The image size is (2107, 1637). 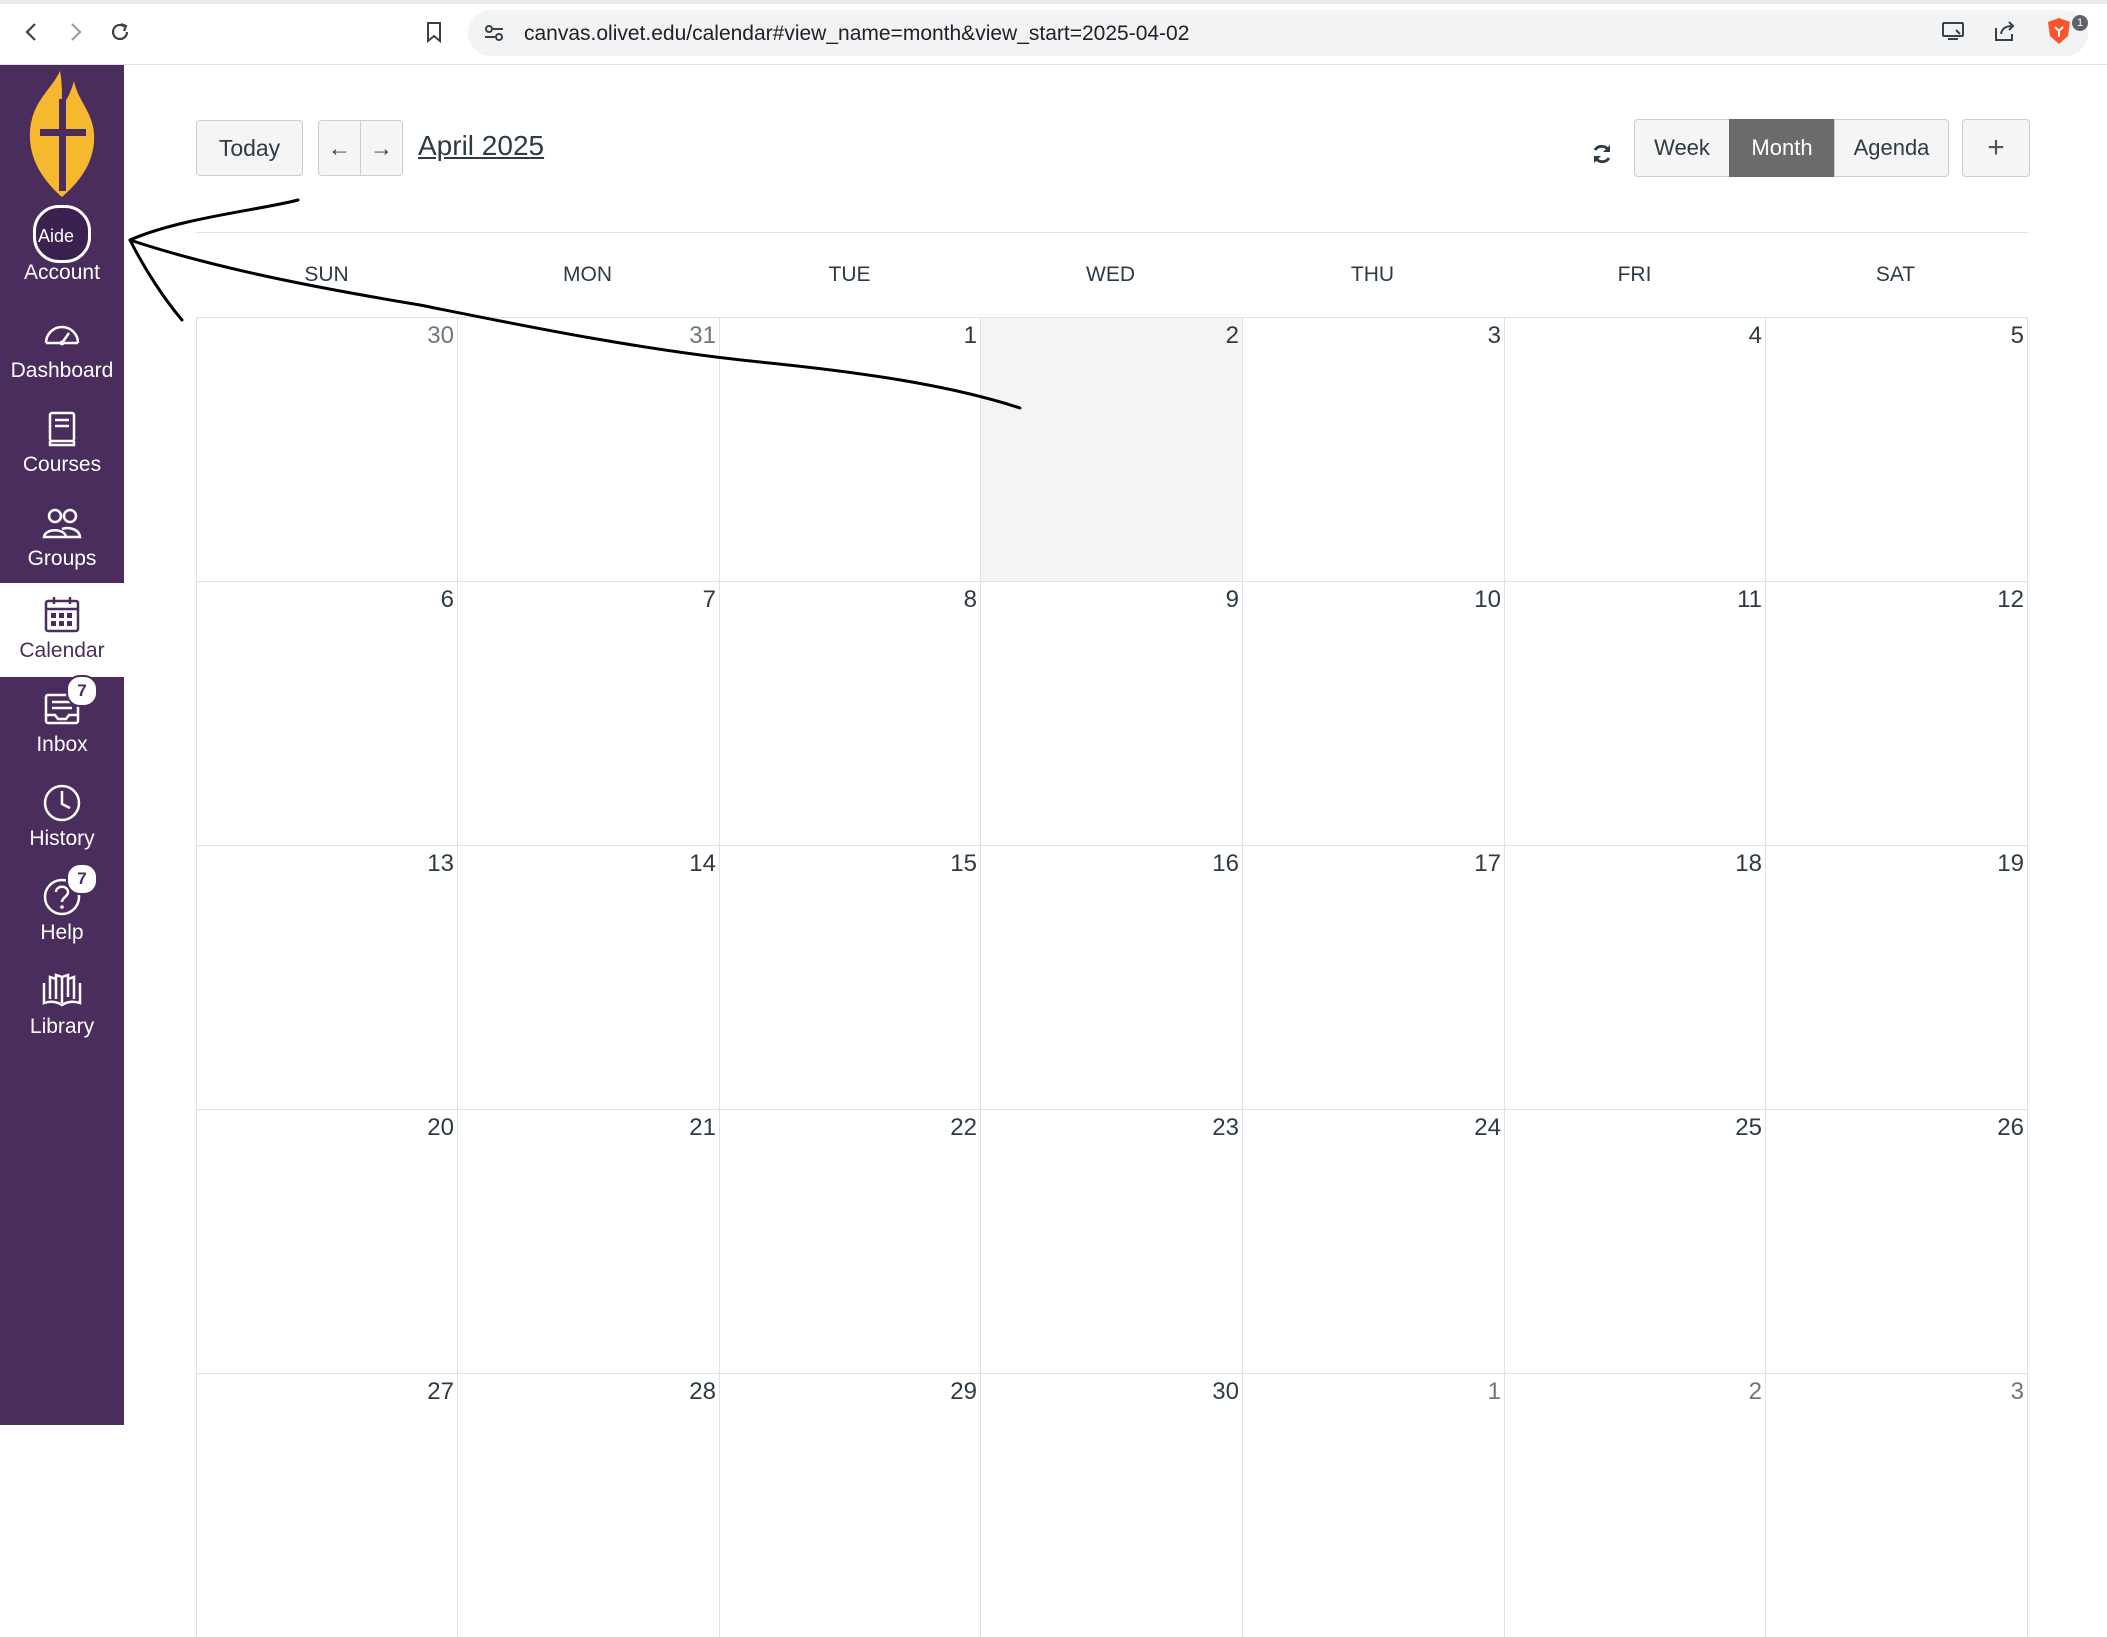 What do you see at coordinates (849, 977) in the screenshot?
I see `day-cell: 15` at bounding box center [849, 977].